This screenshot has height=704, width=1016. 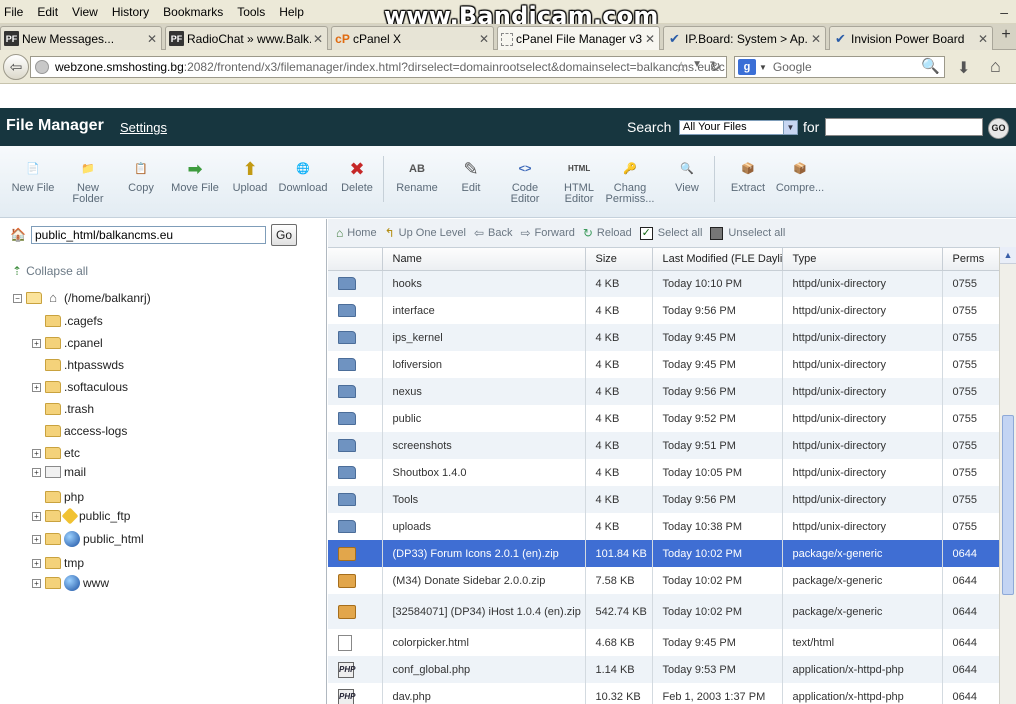 I want to click on url-dropdown-icon: ▼, so click(x=697, y=64).